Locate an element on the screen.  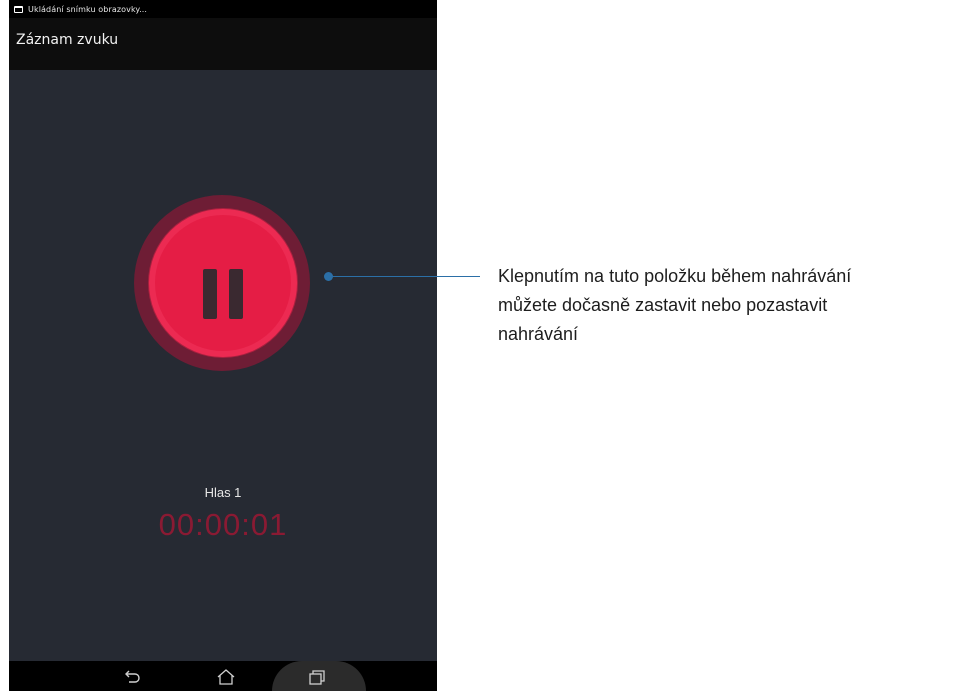
recording-timer: 00:00:01 is located at coordinates (223, 524).